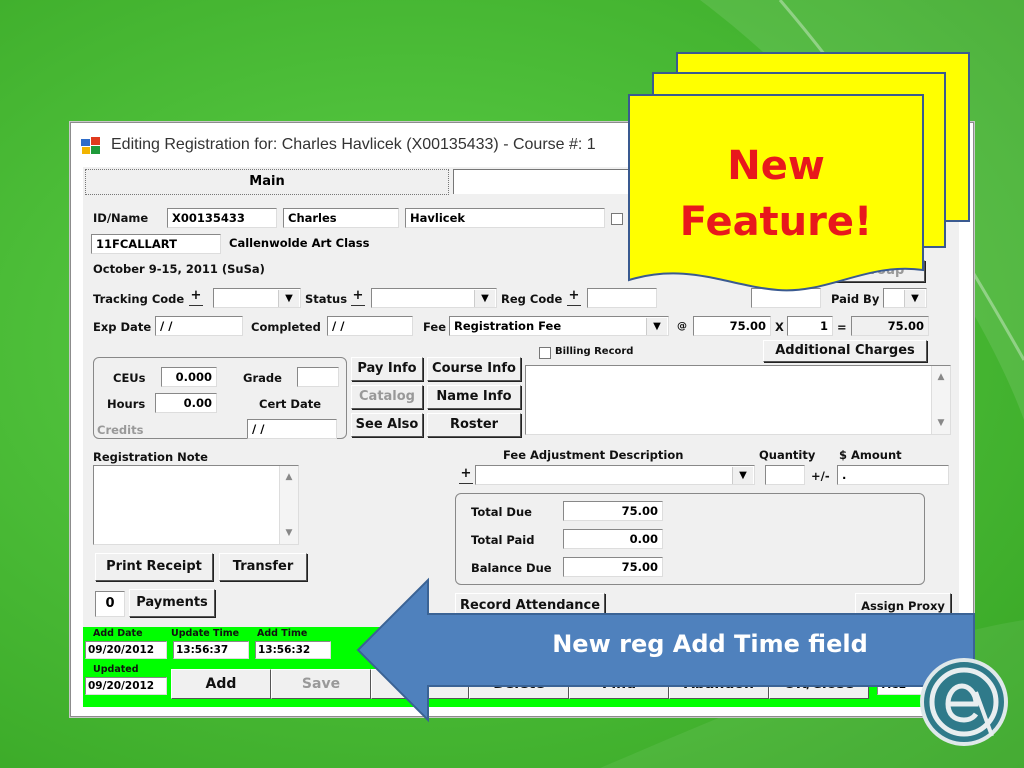  What do you see at coordinates (964, 702) in the screenshot?
I see `company-logo-icon` at bounding box center [964, 702].